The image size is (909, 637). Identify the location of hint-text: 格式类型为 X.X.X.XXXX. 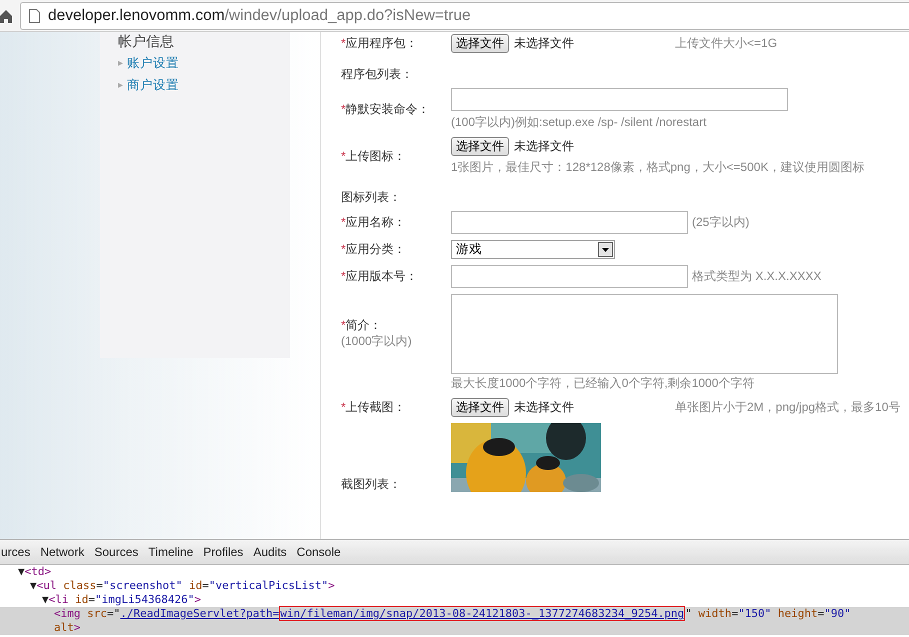
(757, 276).